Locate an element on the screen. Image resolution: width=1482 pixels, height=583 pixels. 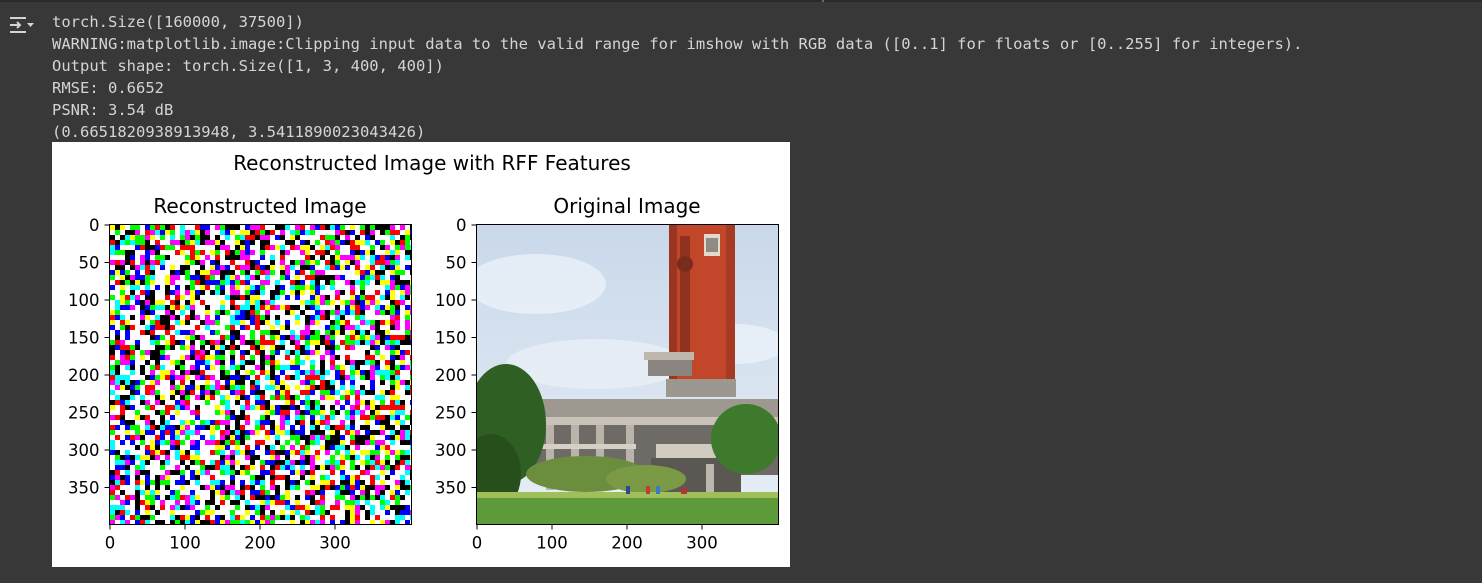
output-line: RMSE: 0.6652 is located at coordinates (108, 88).